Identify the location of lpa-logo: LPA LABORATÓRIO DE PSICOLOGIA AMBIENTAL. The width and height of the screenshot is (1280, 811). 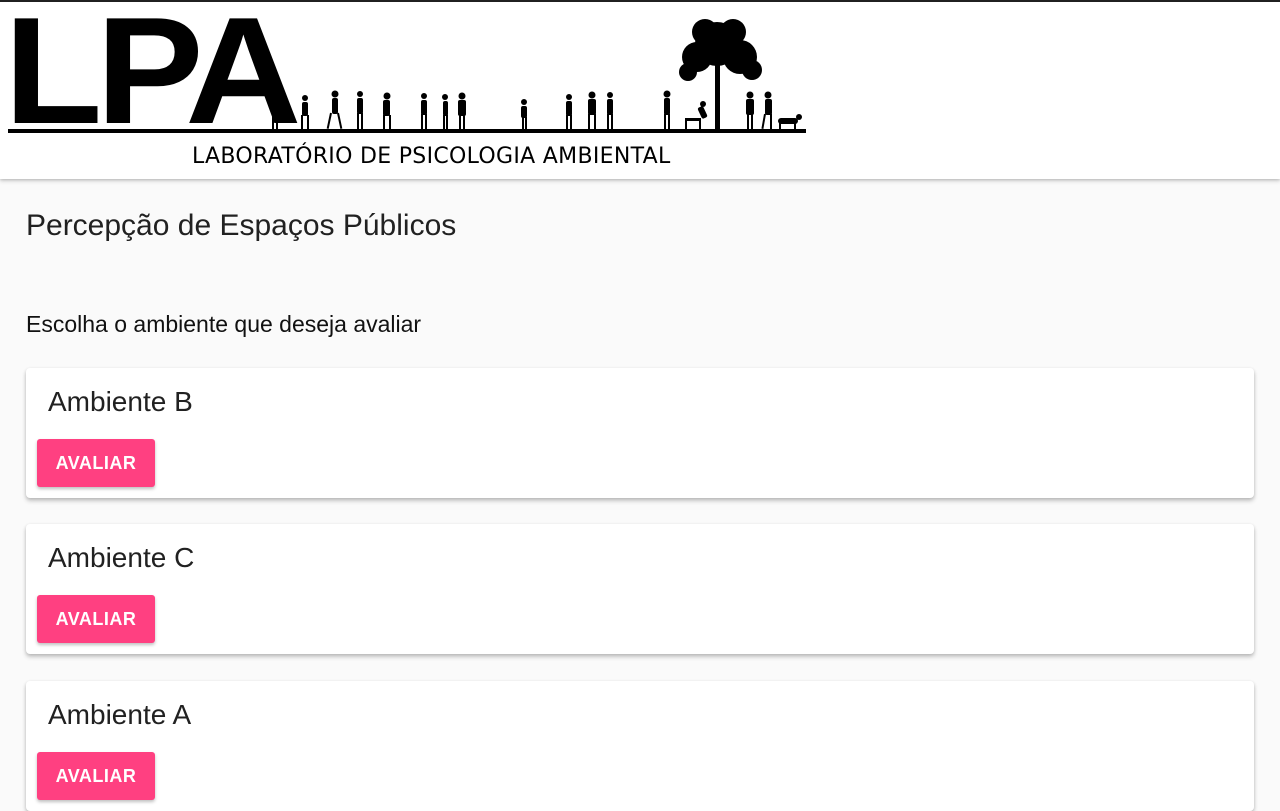
(410, 88).